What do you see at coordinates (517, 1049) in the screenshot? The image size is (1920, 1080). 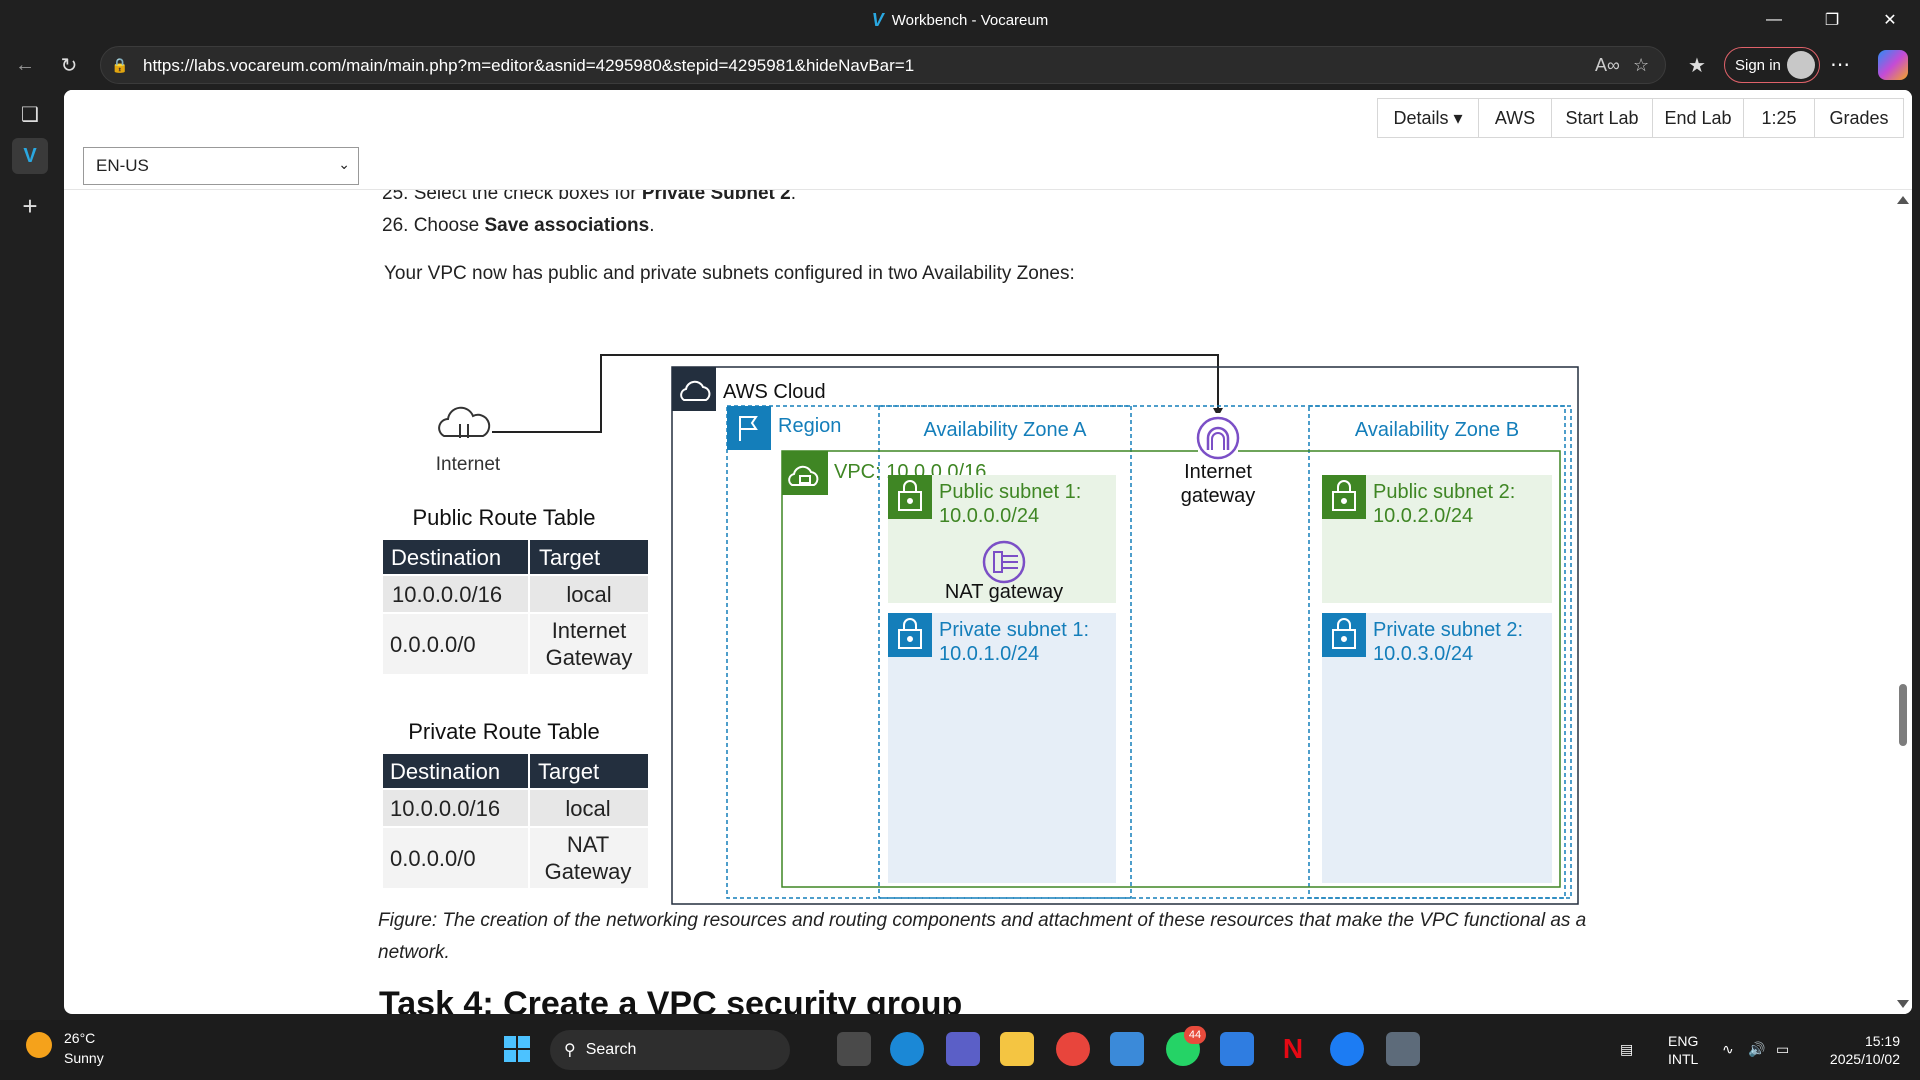 I see `windows-start-icon` at bounding box center [517, 1049].